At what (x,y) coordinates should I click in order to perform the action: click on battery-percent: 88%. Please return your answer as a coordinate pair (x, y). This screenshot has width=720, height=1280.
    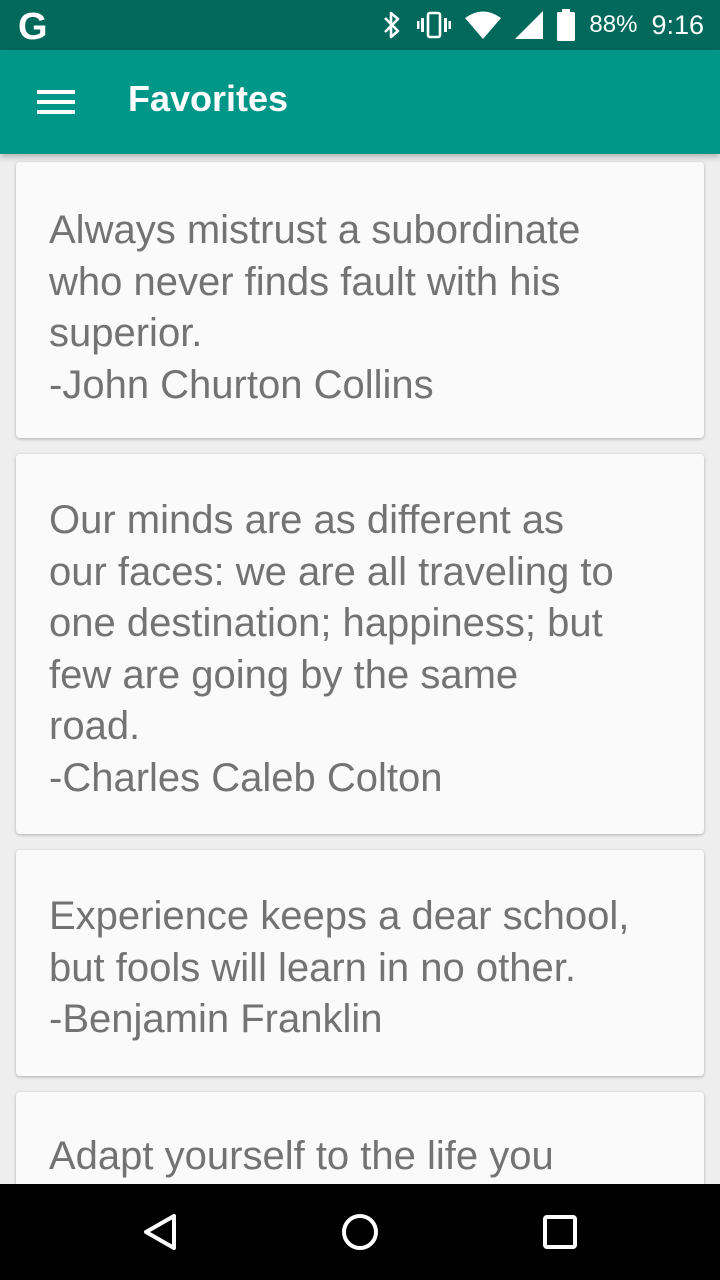
    Looking at the image, I should click on (613, 24).